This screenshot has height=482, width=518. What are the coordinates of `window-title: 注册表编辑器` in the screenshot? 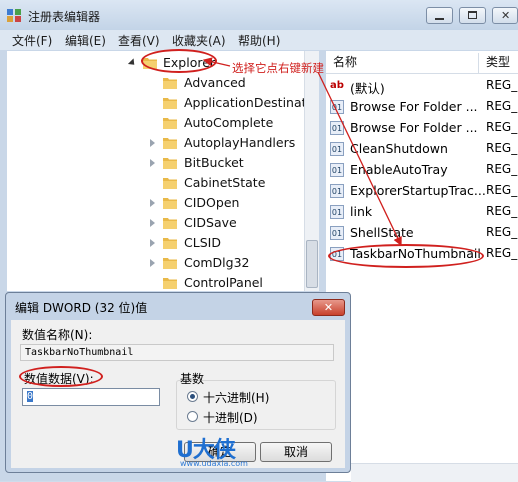 It's located at (64, 17).